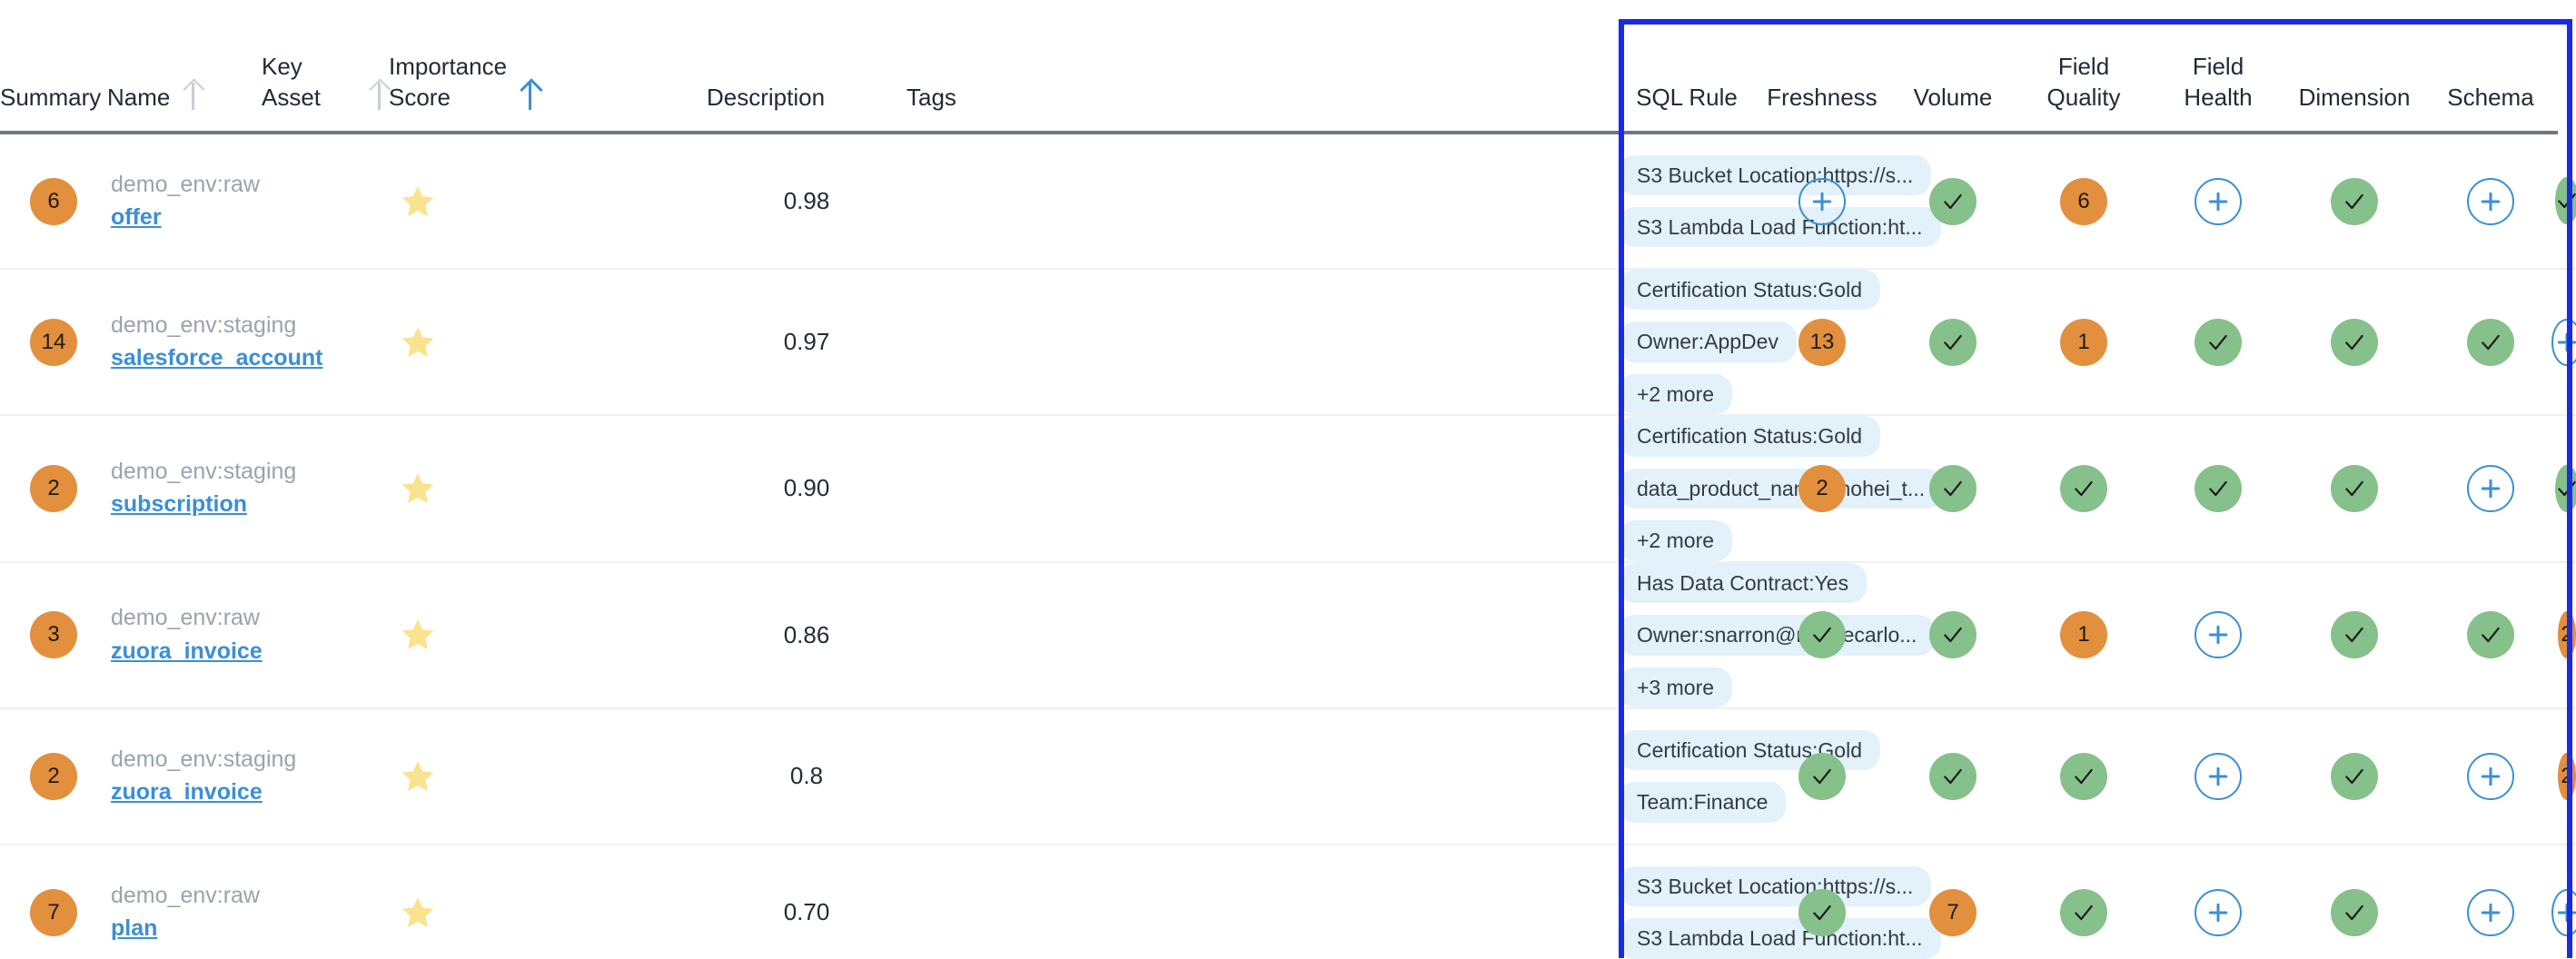 This screenshot has width=2576, height=959. What do you see at coordinates (1952, 67) in the screenshot?
I see `column-header-volume: Volume` at bounding box center [1952, 67].